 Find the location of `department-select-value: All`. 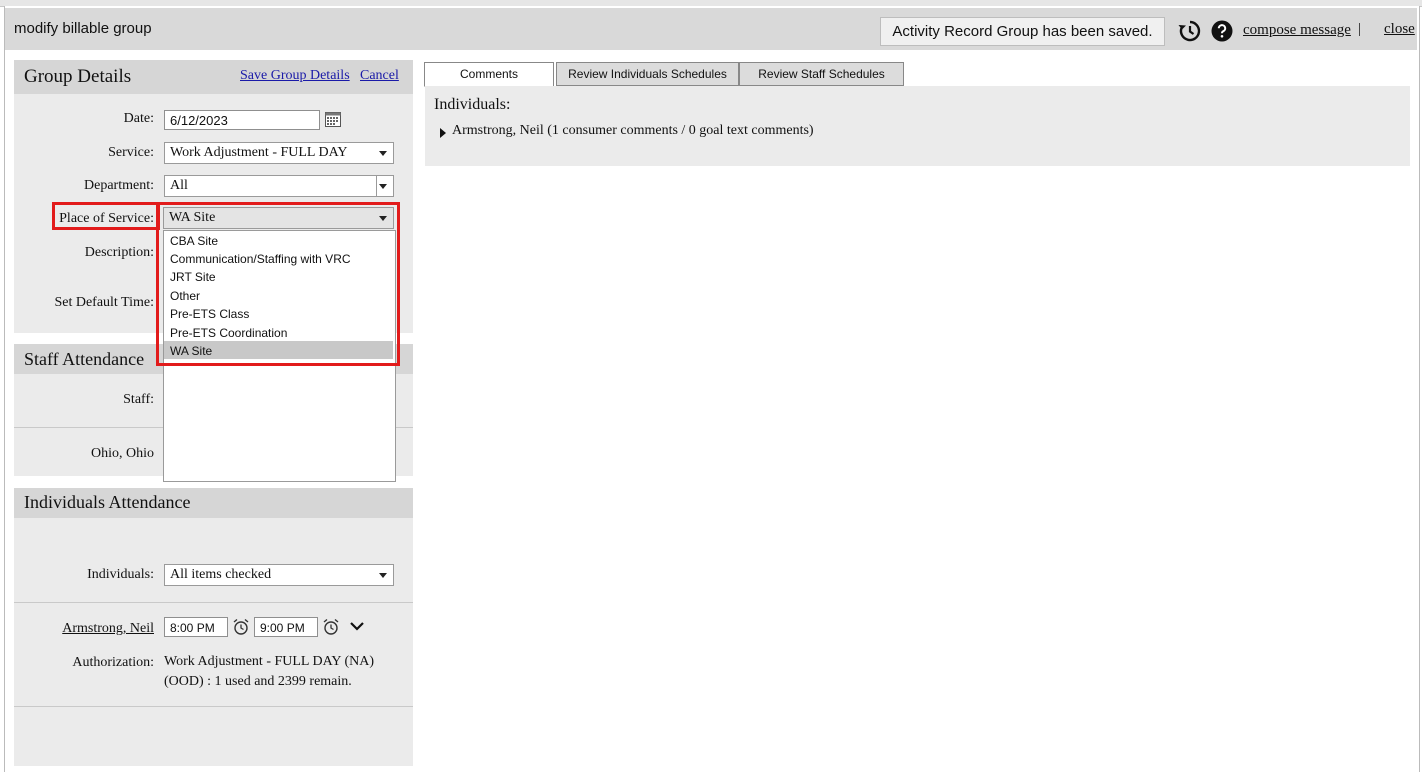

department-select-value: All is located at coordinates (179, 185).